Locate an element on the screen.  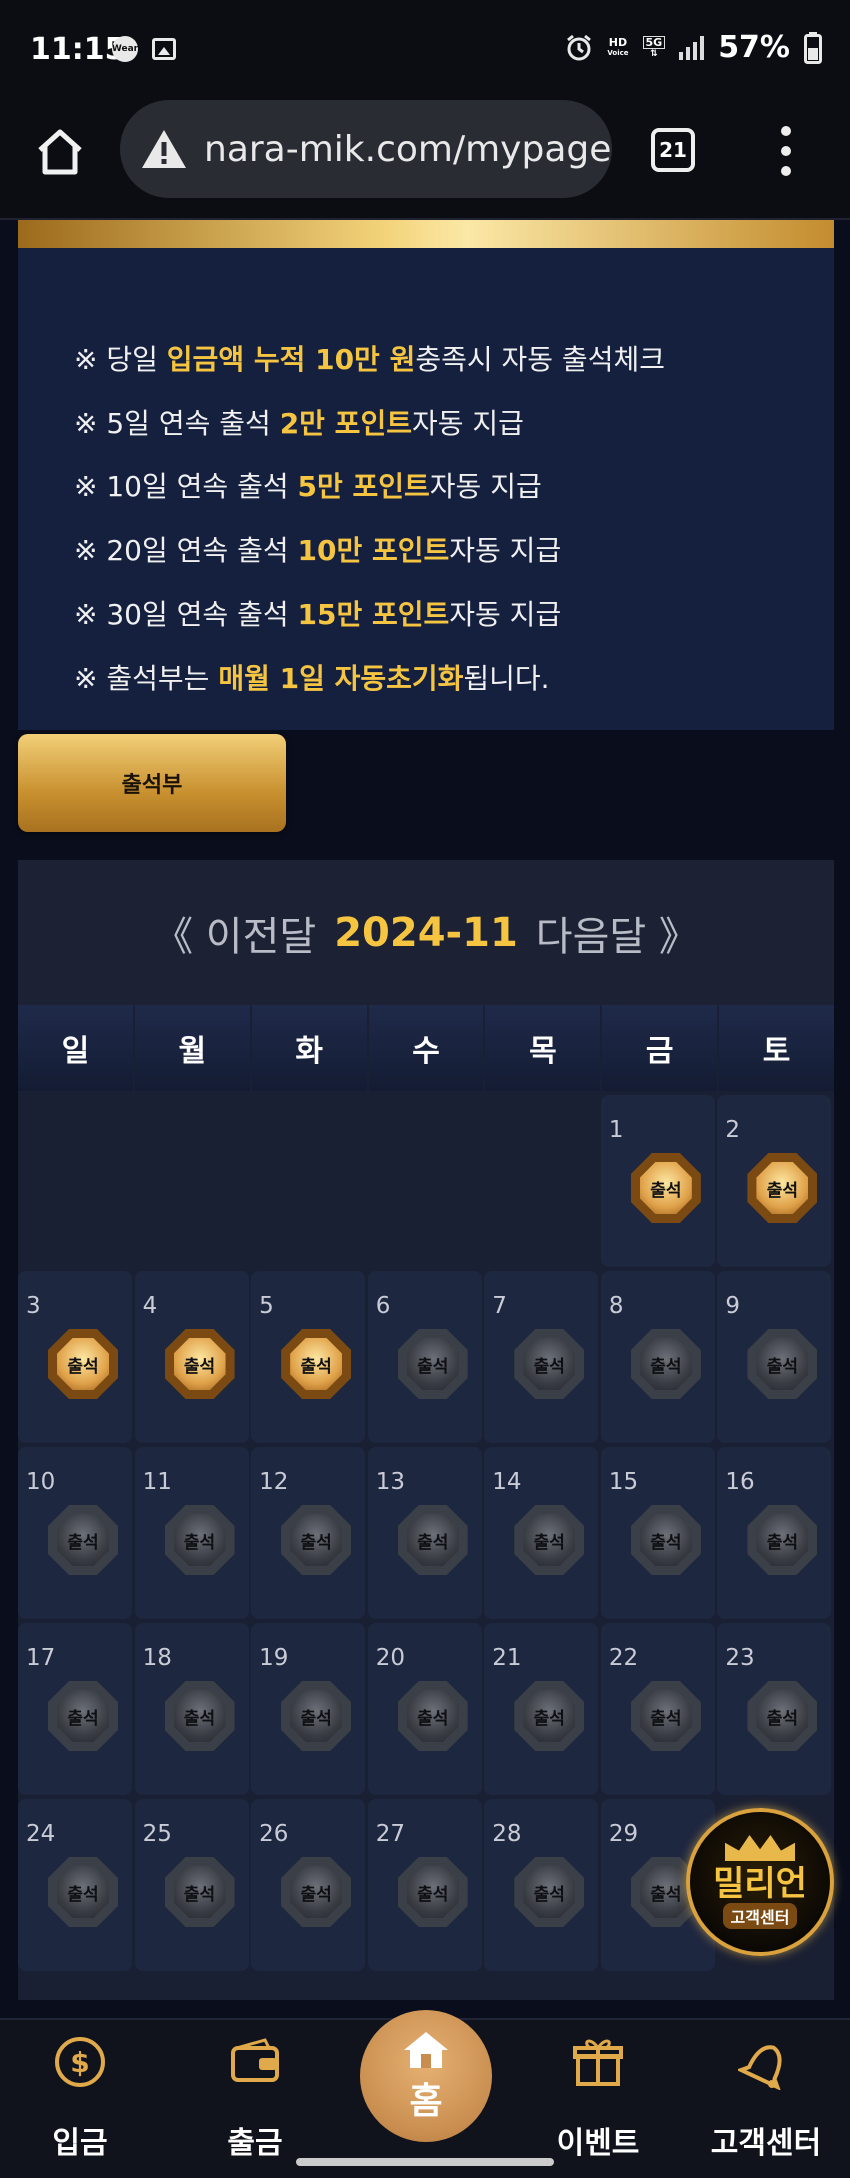
notice-line: ※ 10일 연속 출석 5만 포인트자동 지급 is located at coordinates (308, 486).